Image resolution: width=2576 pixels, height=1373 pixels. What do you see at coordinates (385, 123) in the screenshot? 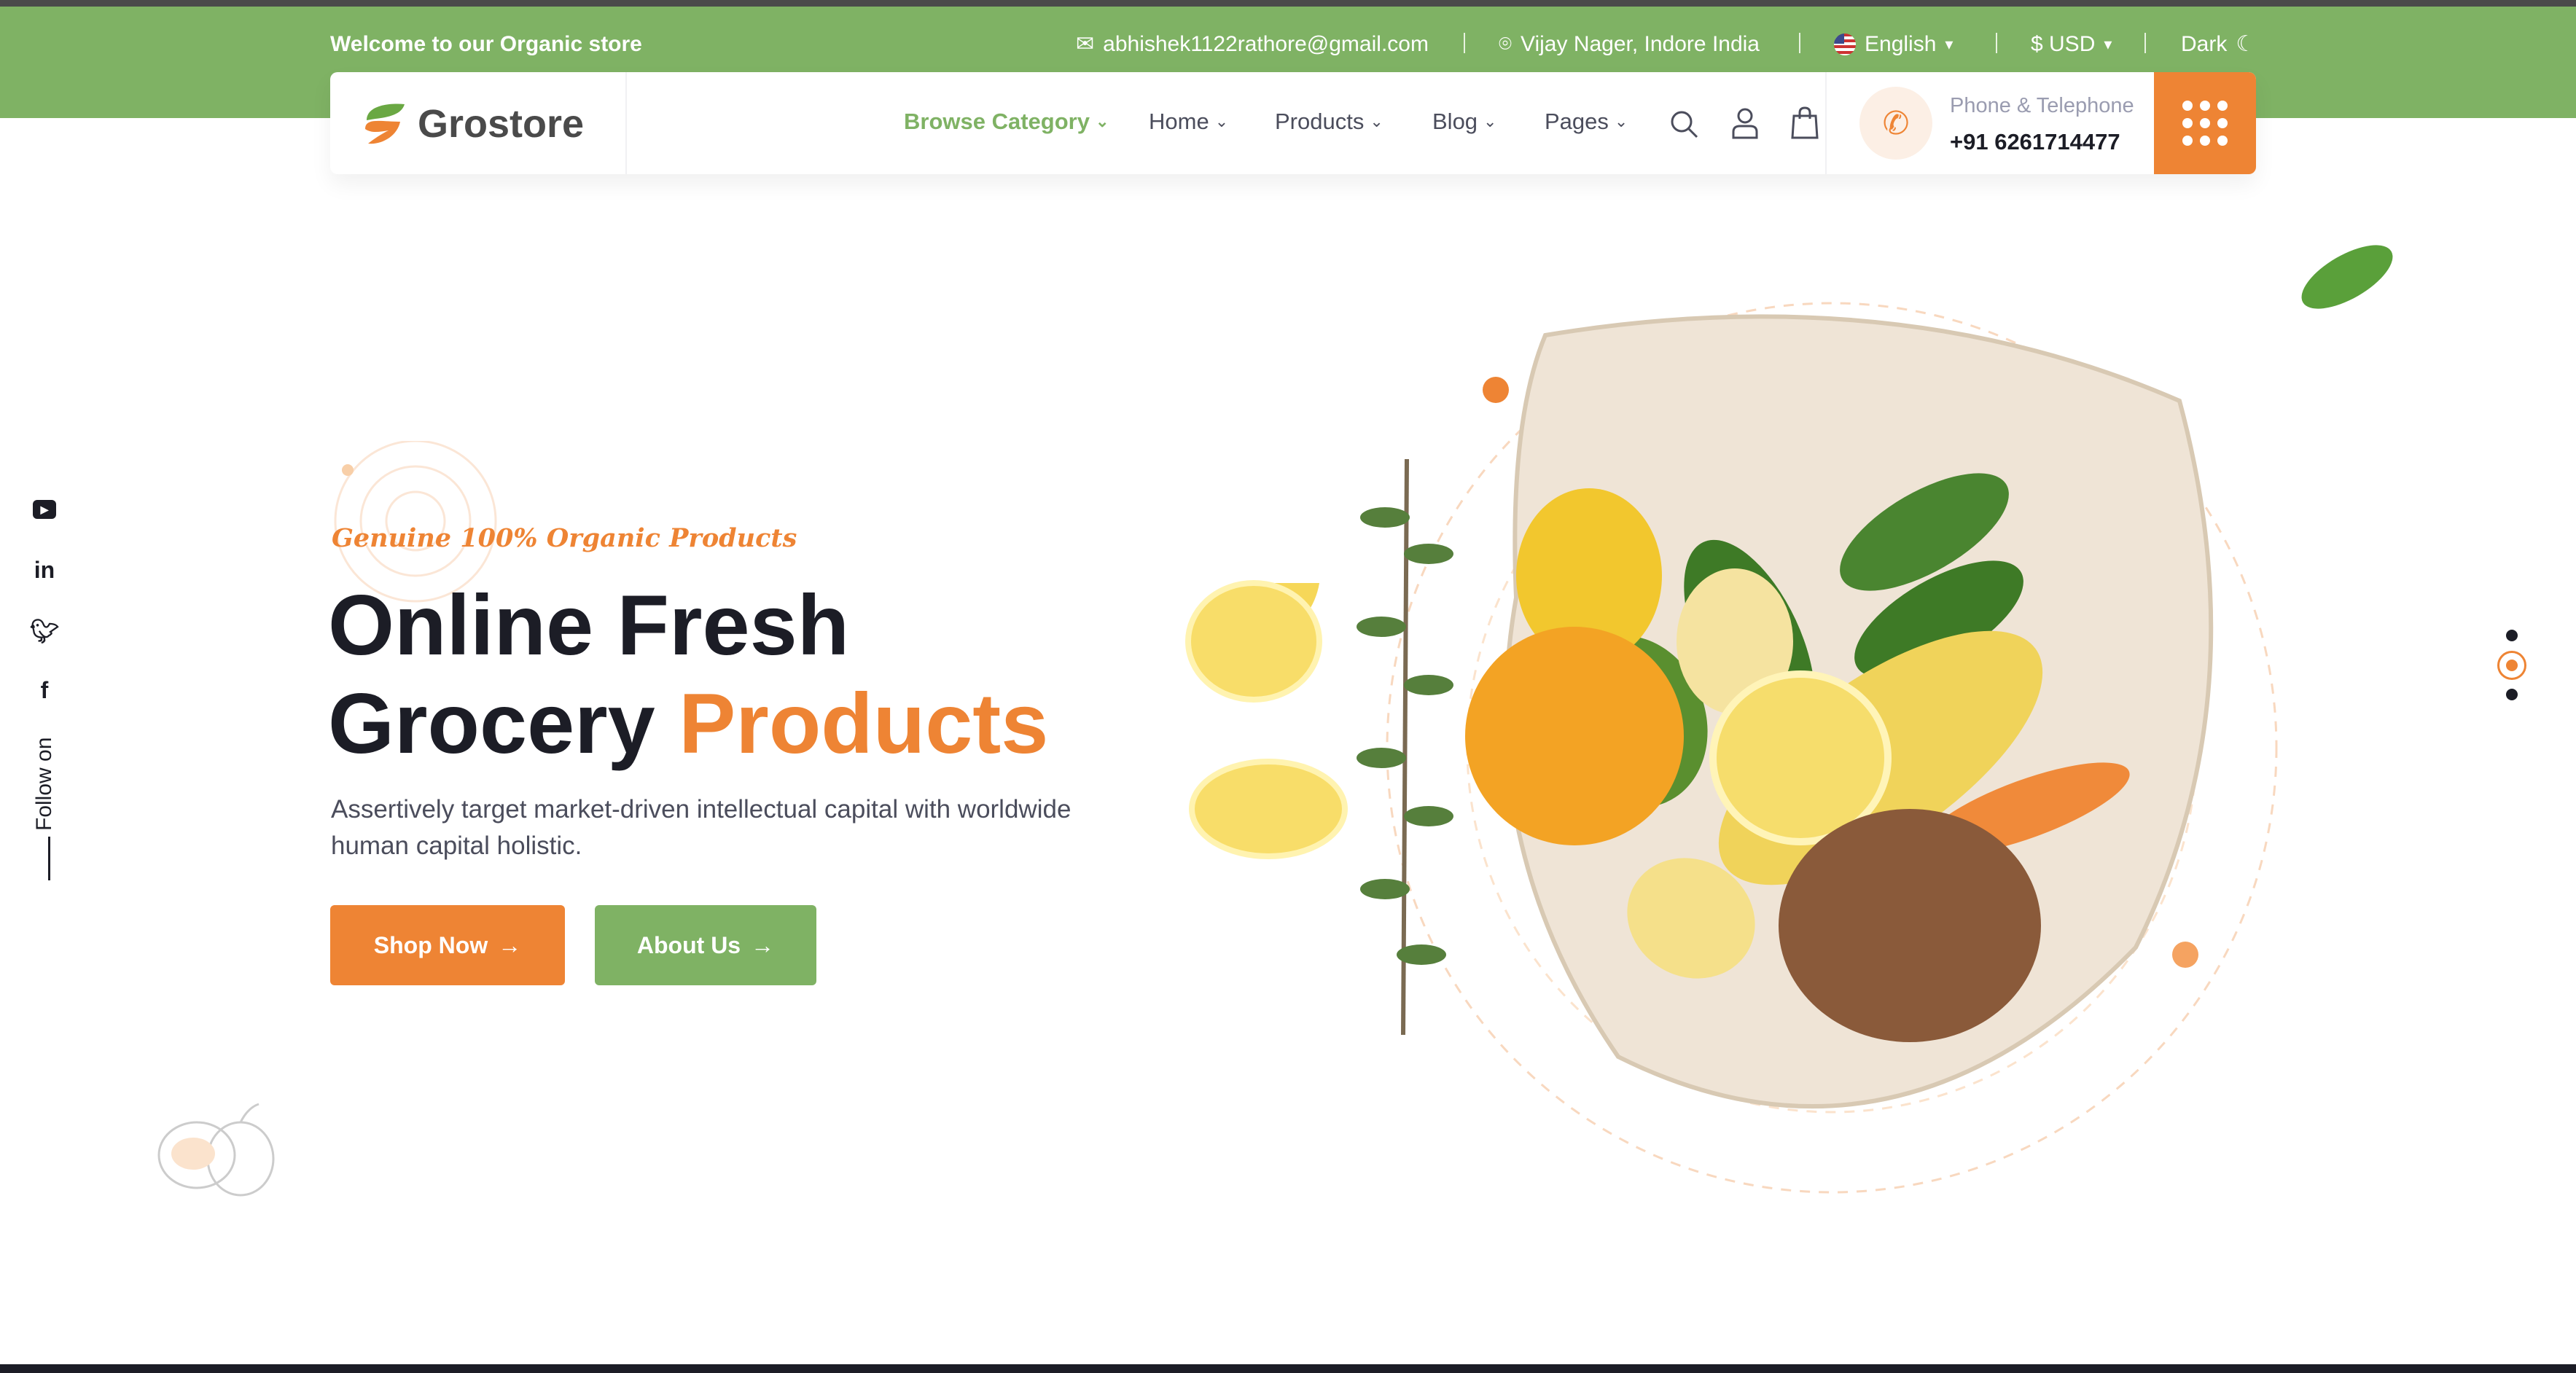
I see `logo-leaf-icon` at bounding box center [385, 123].